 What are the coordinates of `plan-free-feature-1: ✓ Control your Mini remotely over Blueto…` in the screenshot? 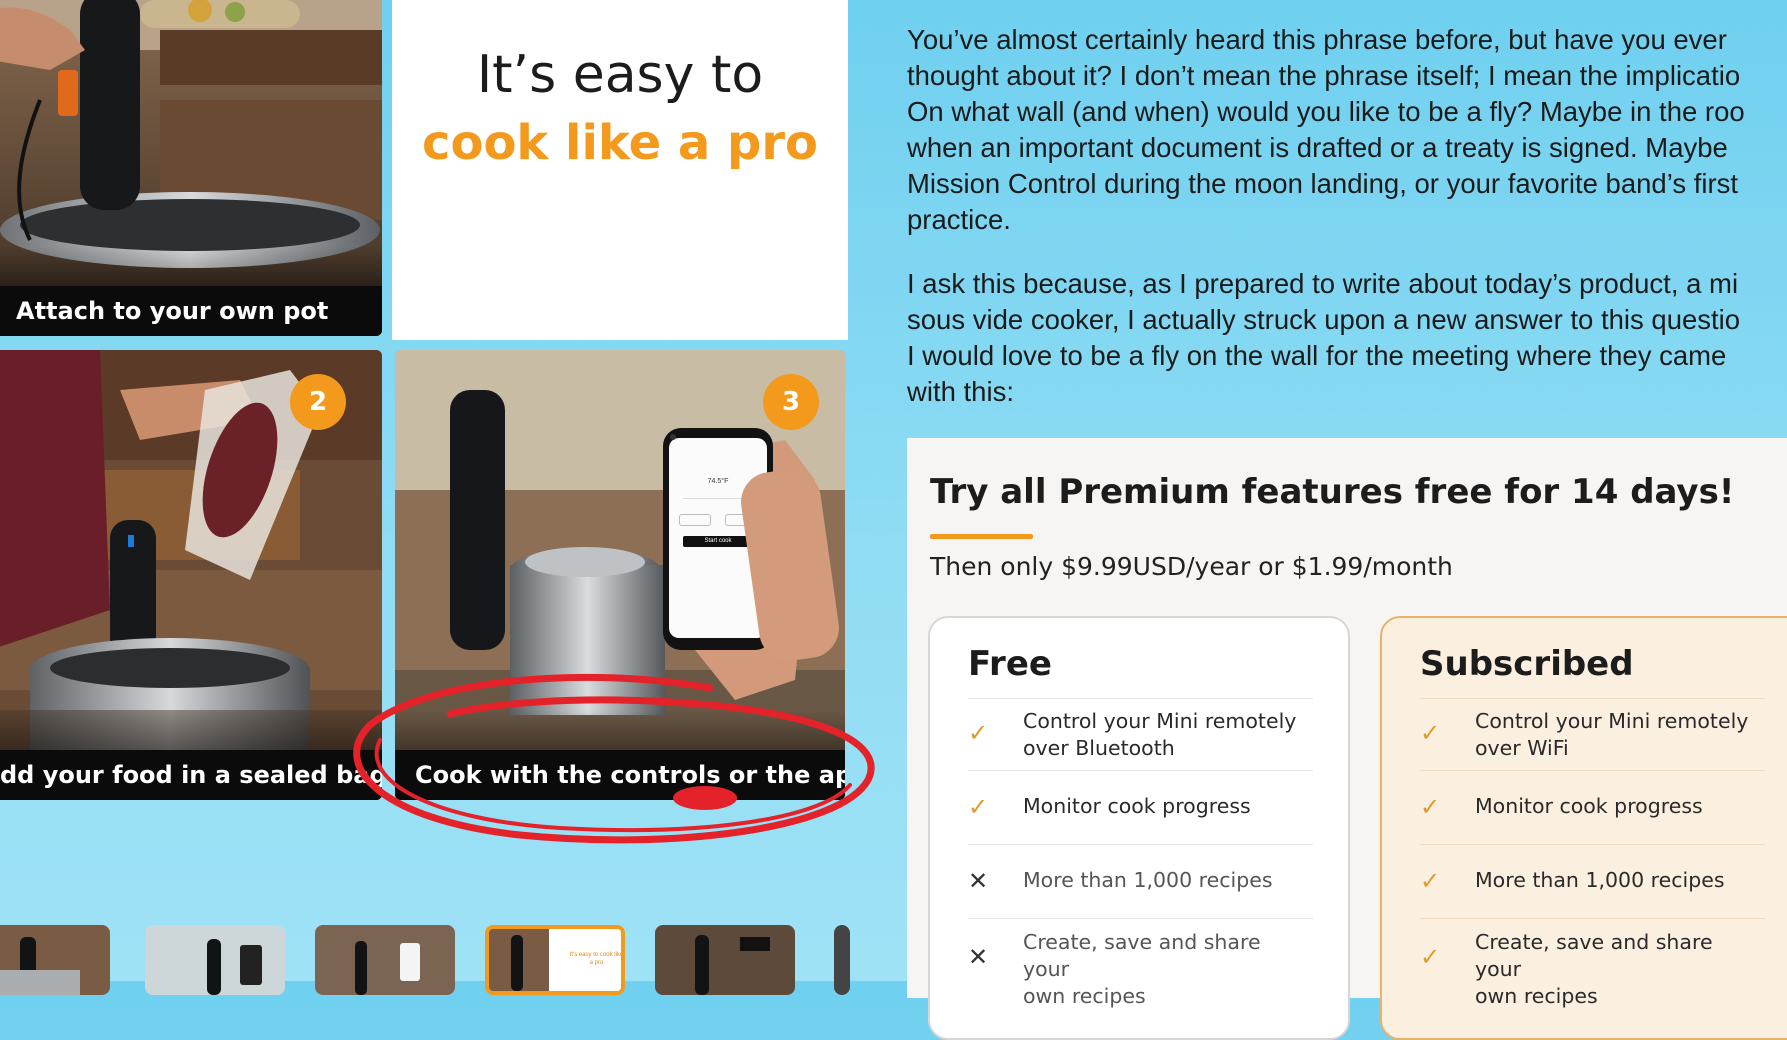 It's located at (1140, 734).